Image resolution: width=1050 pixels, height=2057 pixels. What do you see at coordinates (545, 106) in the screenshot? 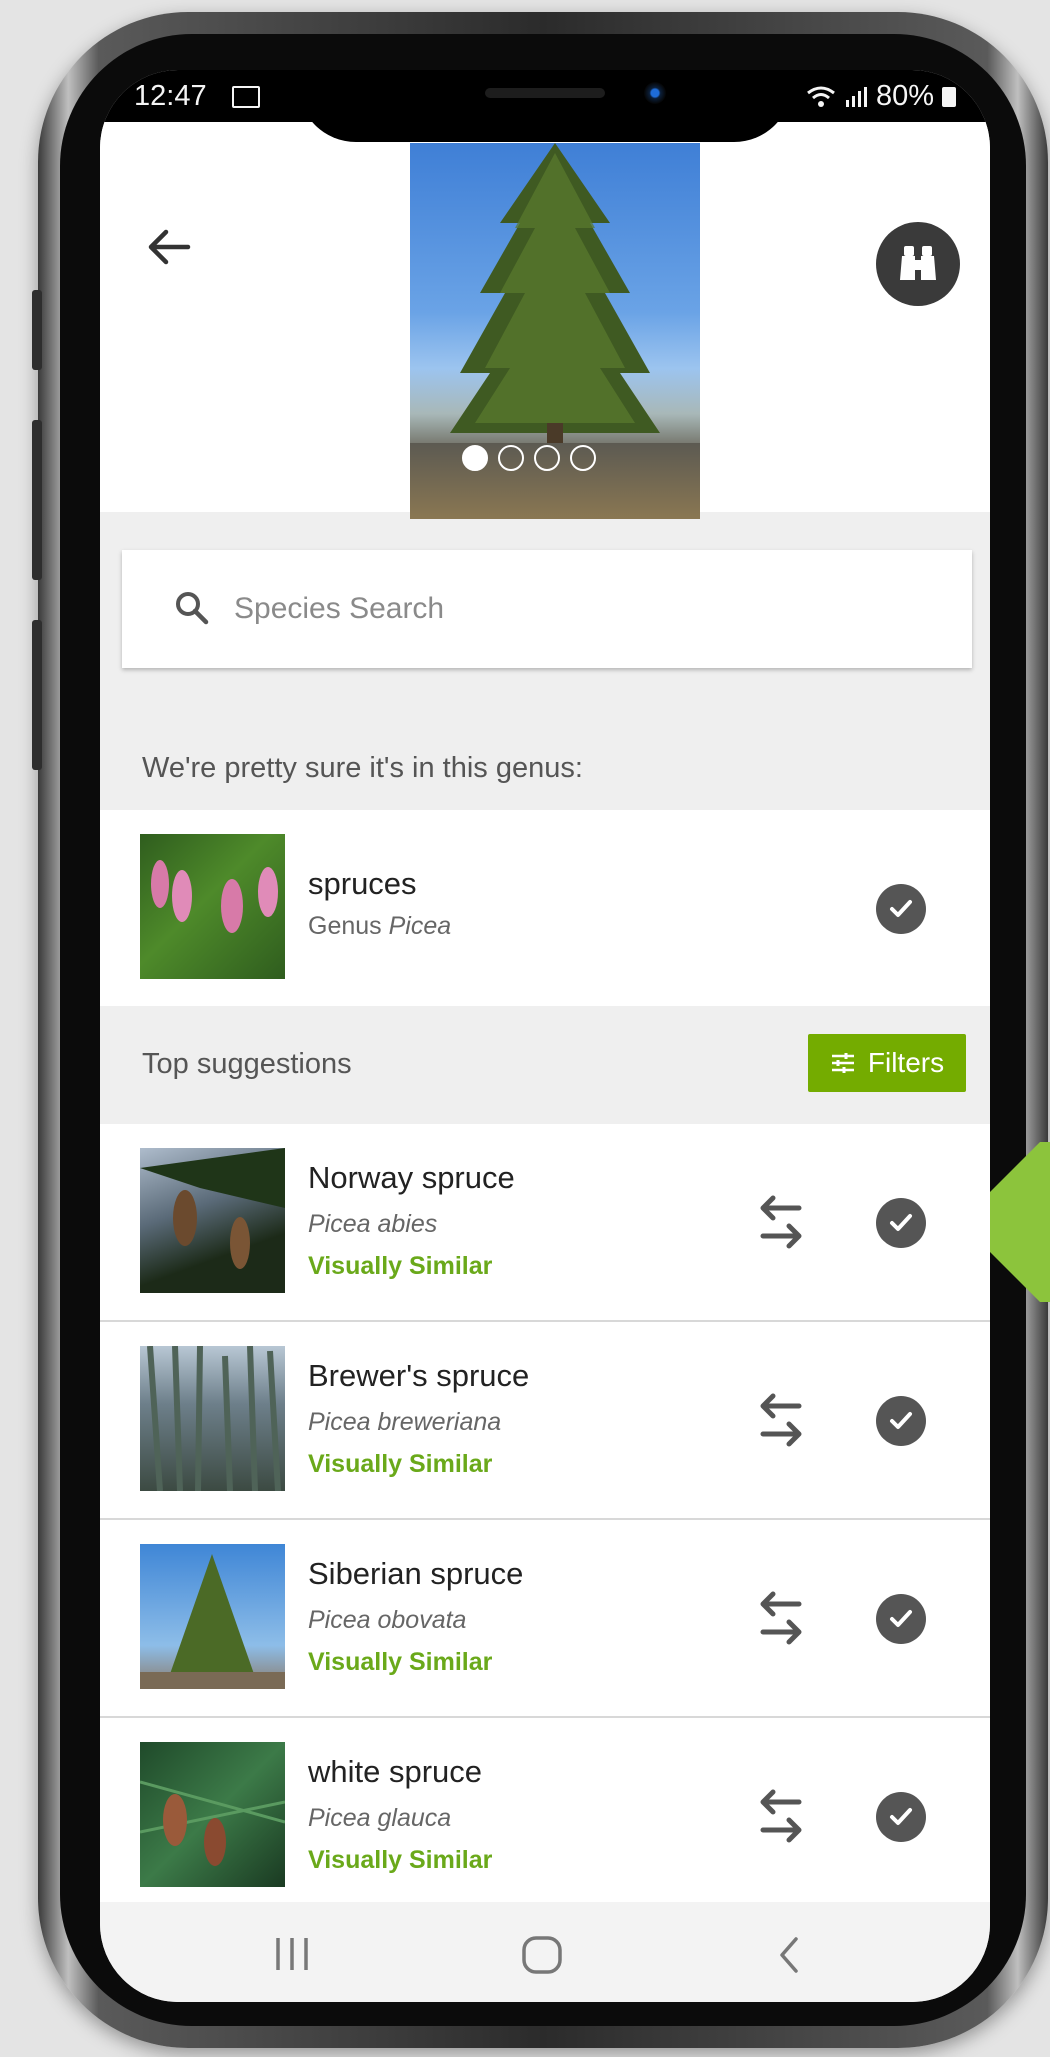
I see `notch` at bounding box center [545, 106].